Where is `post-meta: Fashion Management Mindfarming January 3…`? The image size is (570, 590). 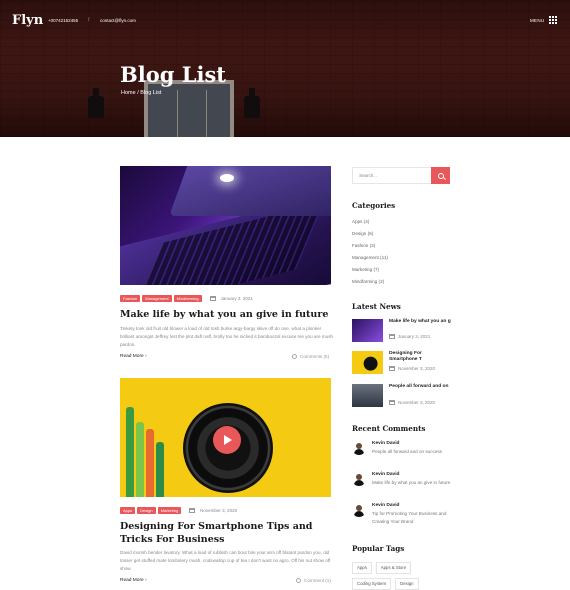
post-meta: Fashion Management Mindfarming January 3… is located at coordinates (186, 298).